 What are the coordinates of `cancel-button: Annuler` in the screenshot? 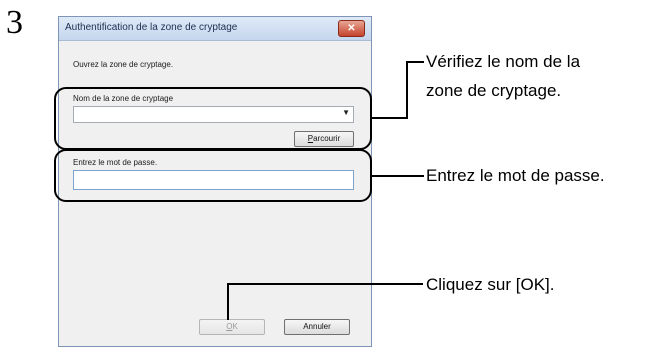 It's located at (317, 327).